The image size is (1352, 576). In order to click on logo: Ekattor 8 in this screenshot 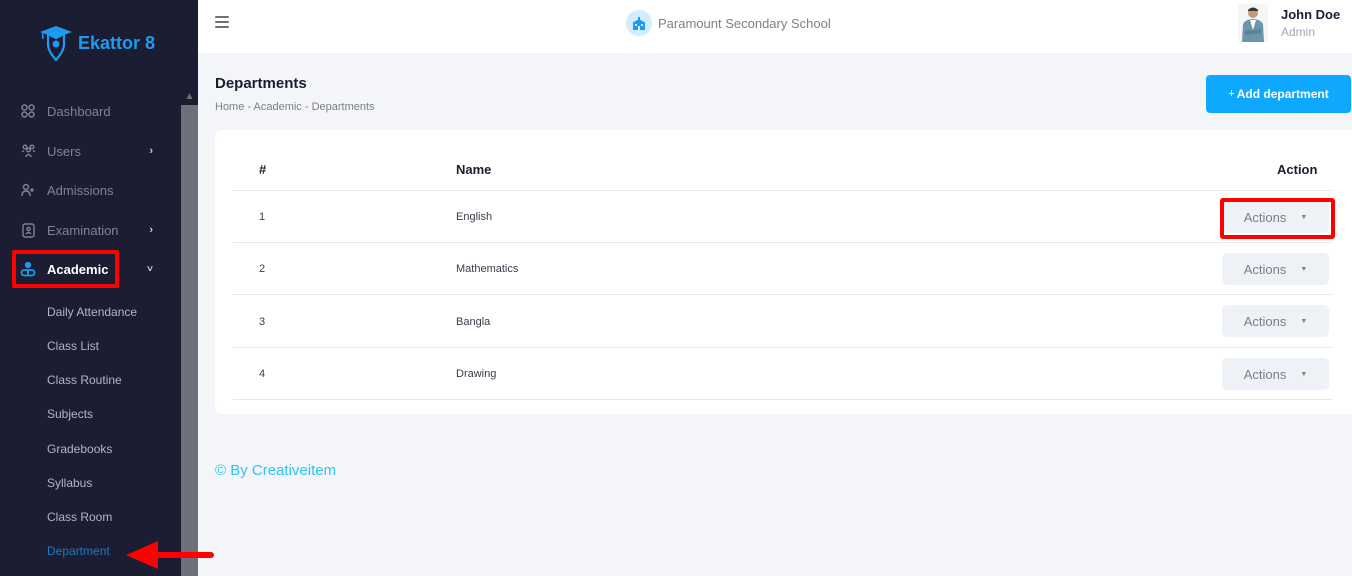, I will do `click(96, 43)`.